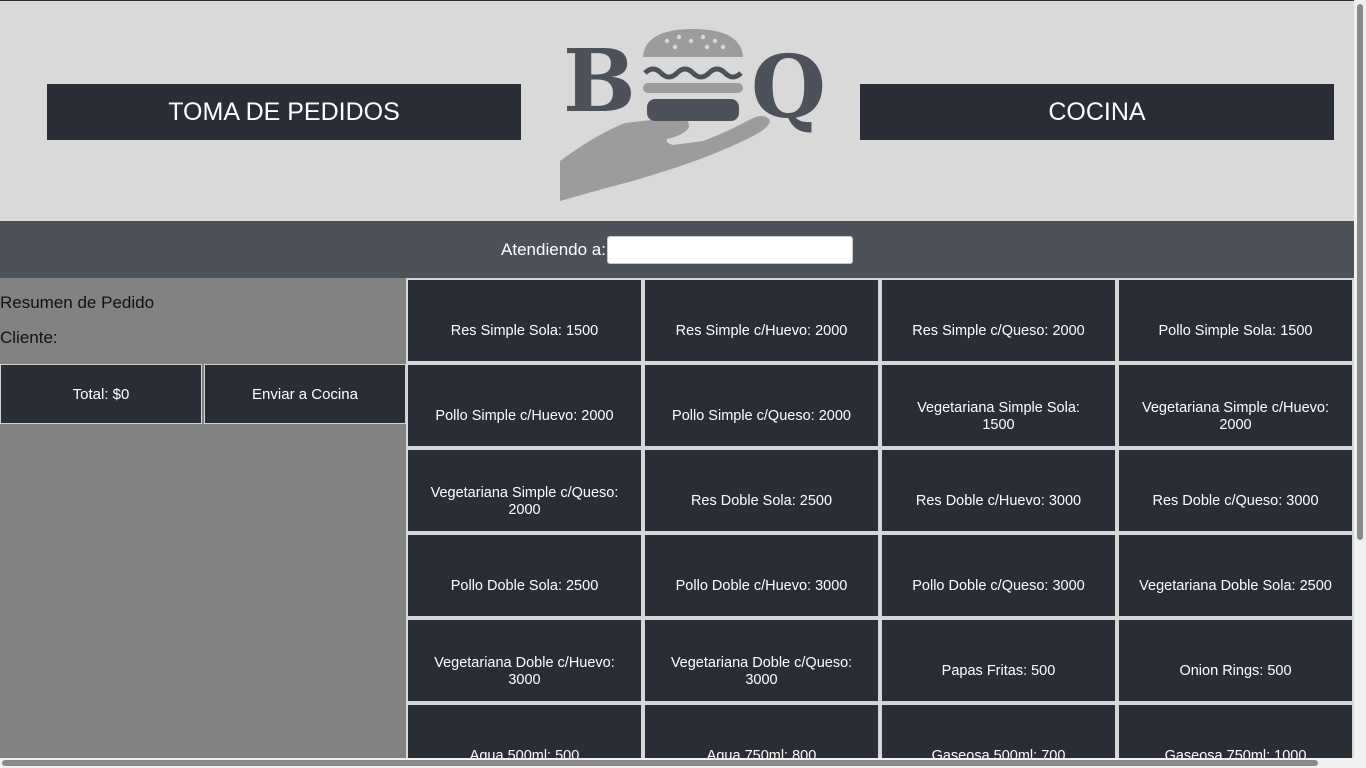  Describe the element at coordinates (729, 249) in the screenshot. I see `attending-input` at that location.